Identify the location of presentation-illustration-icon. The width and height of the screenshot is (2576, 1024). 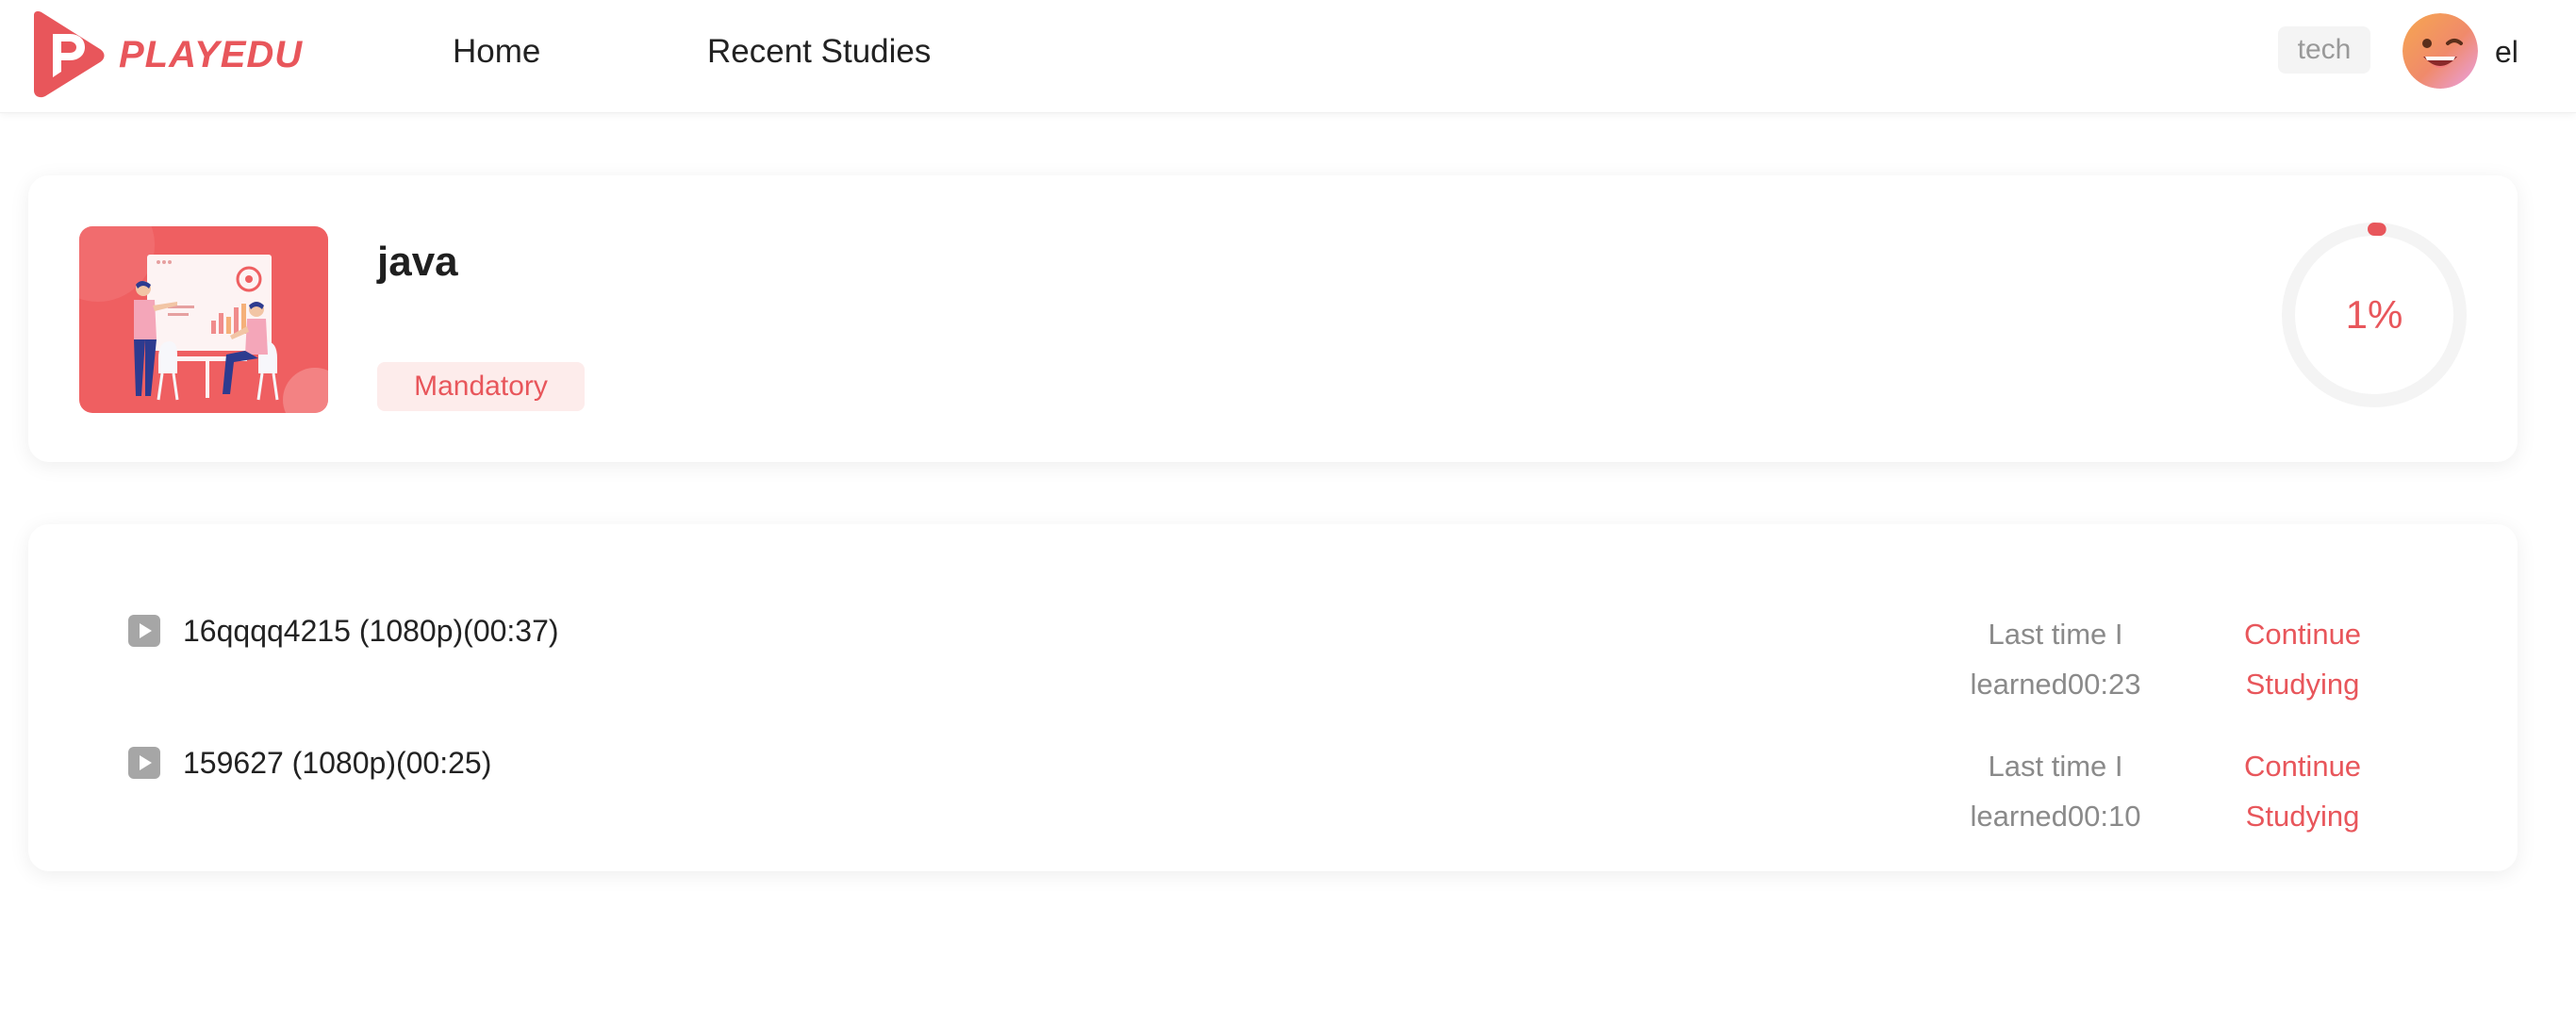
(203, 319).